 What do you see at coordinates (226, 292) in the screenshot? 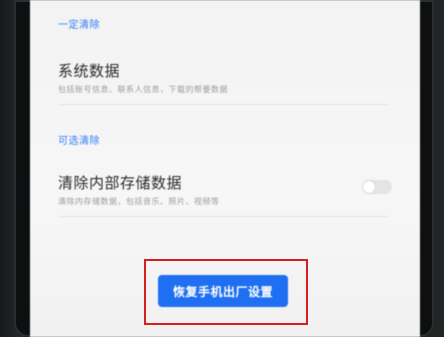
I see `red-highlight-box` at bounding box center [226, 292].